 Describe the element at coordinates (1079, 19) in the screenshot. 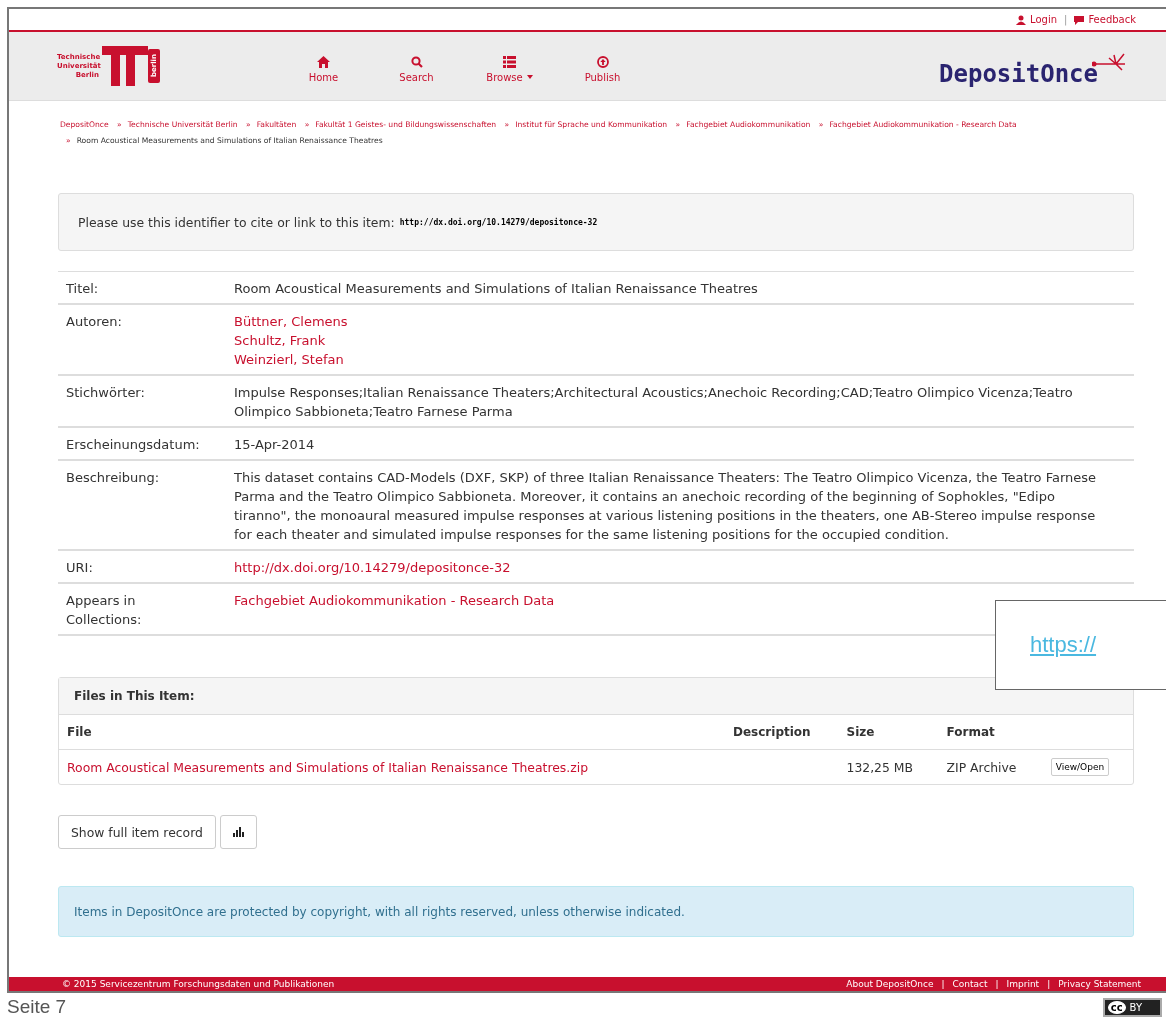

I see `comment-icon` at that location.